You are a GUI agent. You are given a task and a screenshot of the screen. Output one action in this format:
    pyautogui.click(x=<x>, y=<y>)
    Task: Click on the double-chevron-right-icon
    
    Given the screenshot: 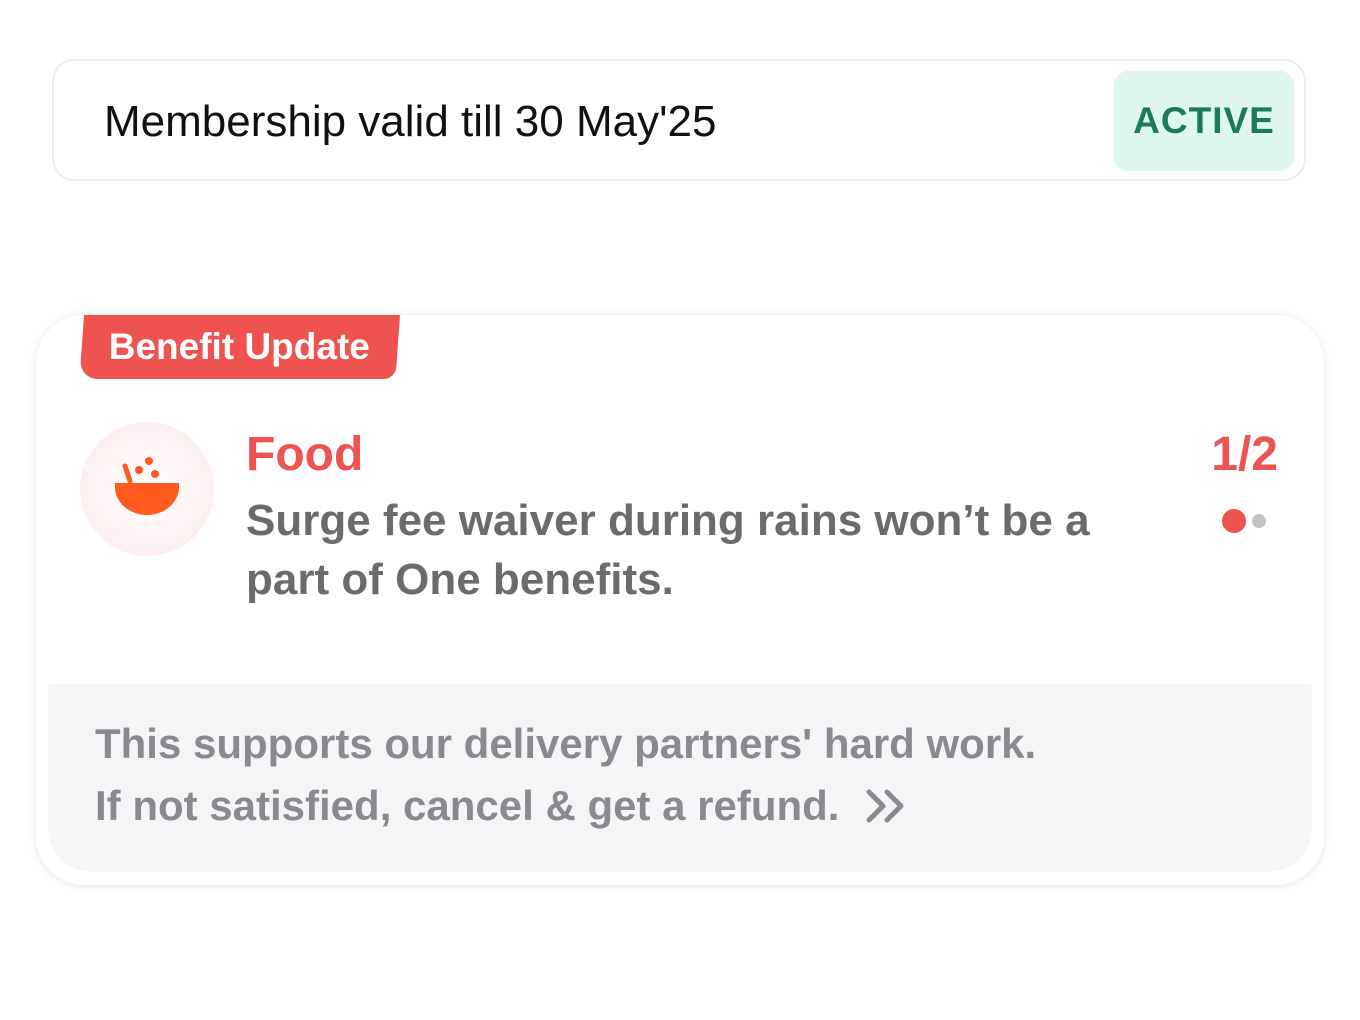 What is the action you would take?
    pyautogui.click(x=887, y=806)
    